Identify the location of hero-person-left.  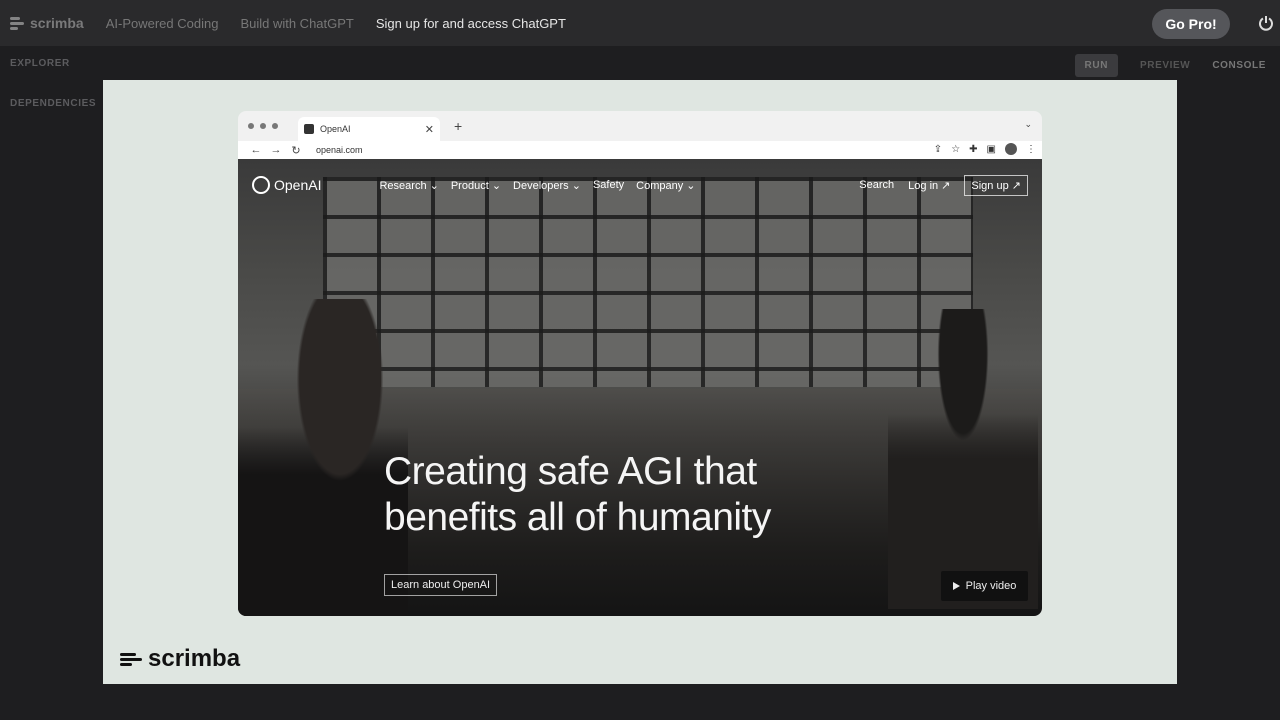
(323, 457).